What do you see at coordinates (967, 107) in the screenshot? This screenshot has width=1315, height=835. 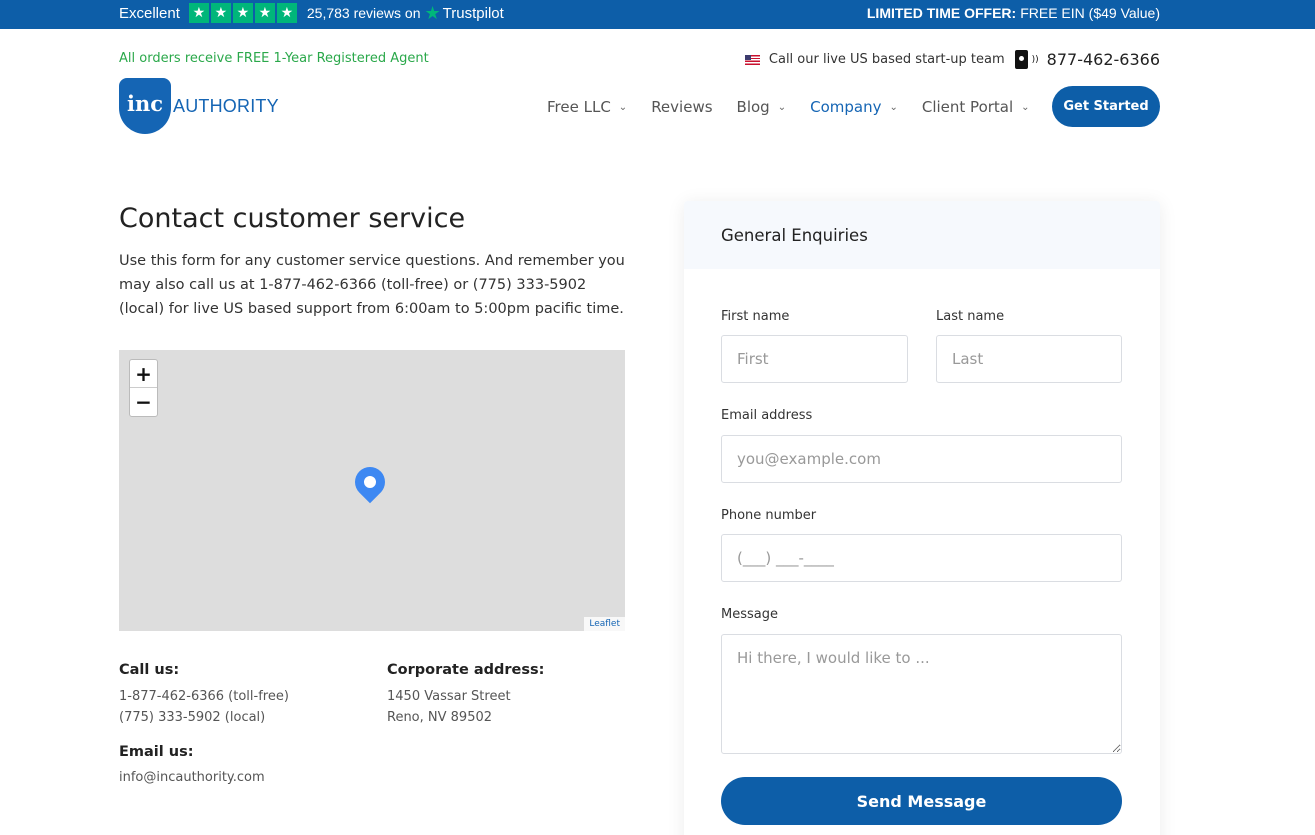 I see `nav-label: Client Portal` at bounding box center [967, 107].